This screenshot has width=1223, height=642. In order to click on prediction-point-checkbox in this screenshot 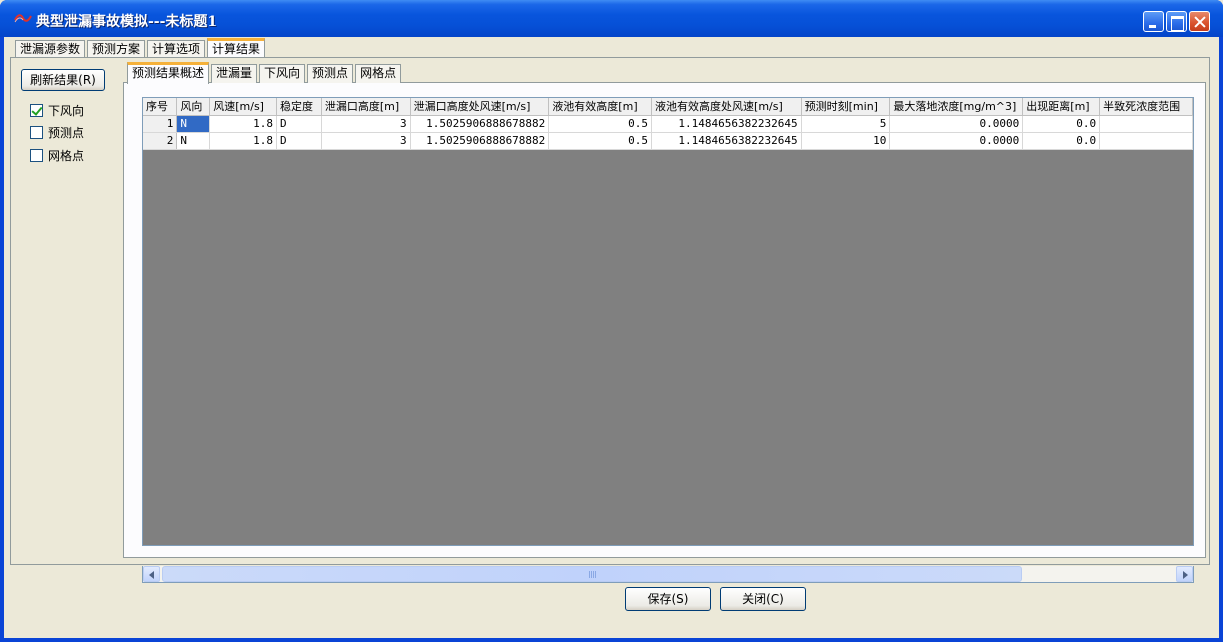, I will do `click(36, 132)`.